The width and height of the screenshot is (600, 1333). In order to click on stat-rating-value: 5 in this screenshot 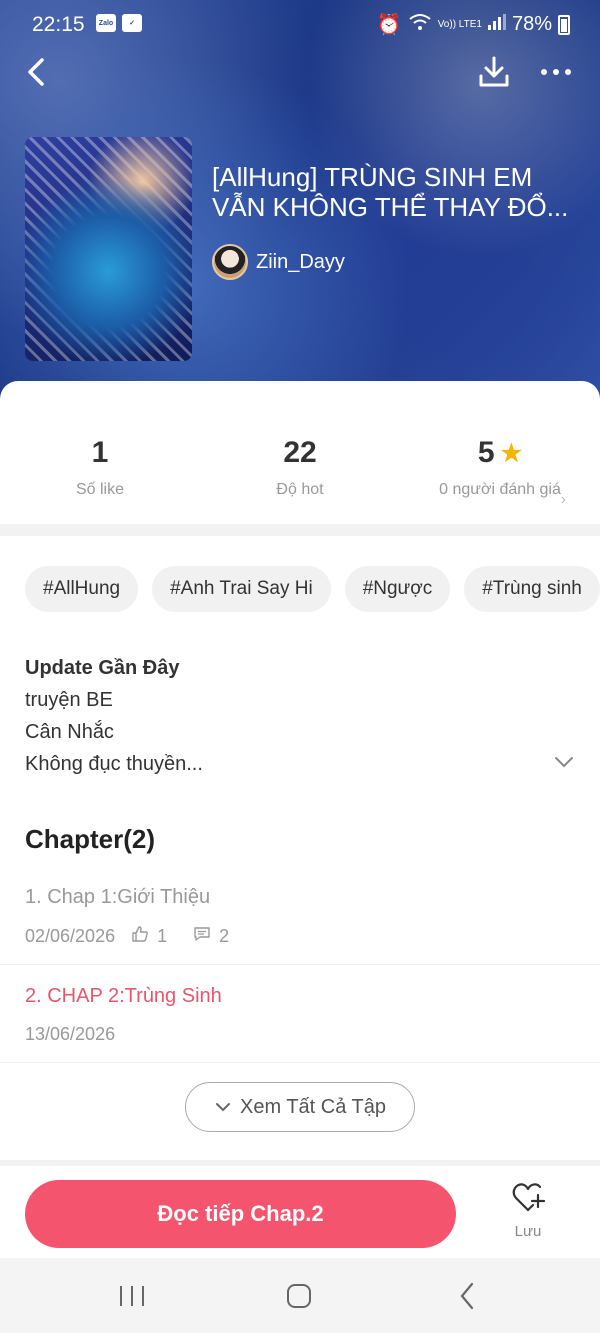, I will do `click(486, 452)`.